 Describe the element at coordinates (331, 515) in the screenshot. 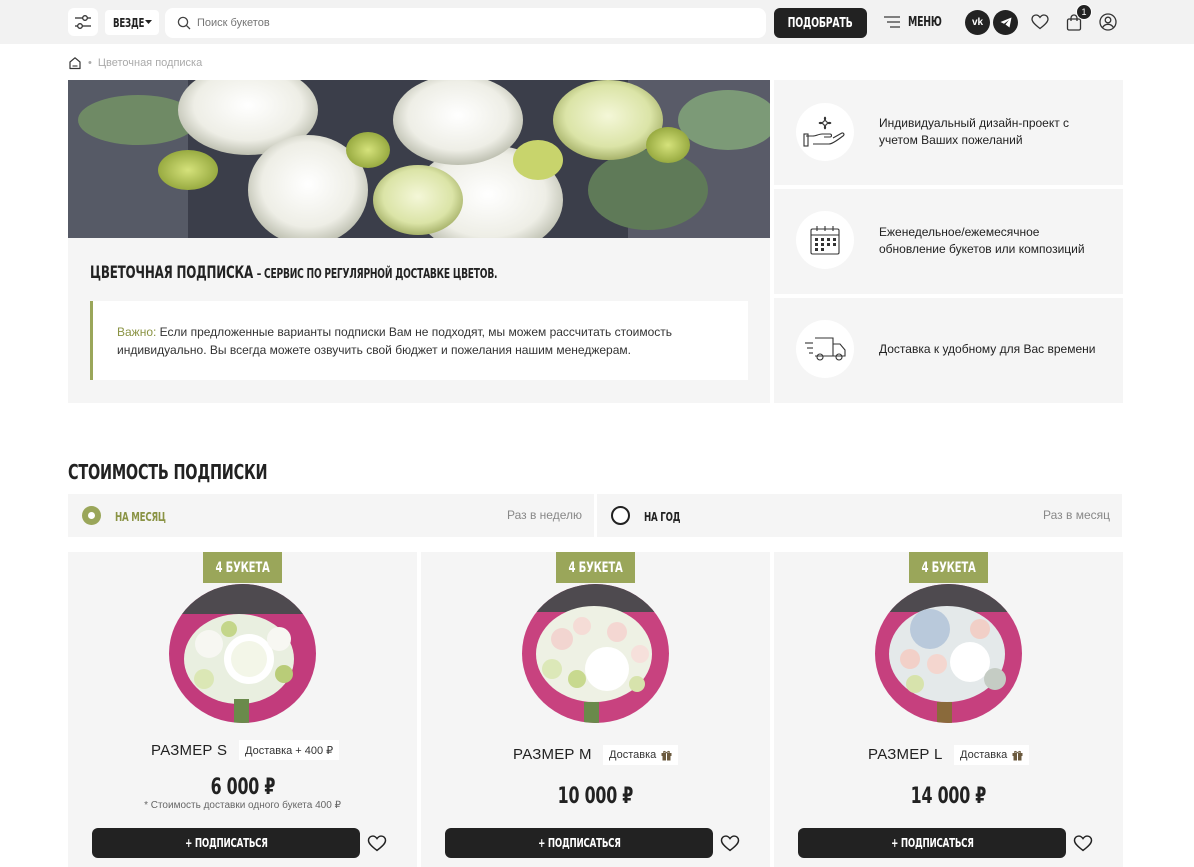

I see `period-option-month: НА МЕСЯЦ Раз в неделю` at that location.